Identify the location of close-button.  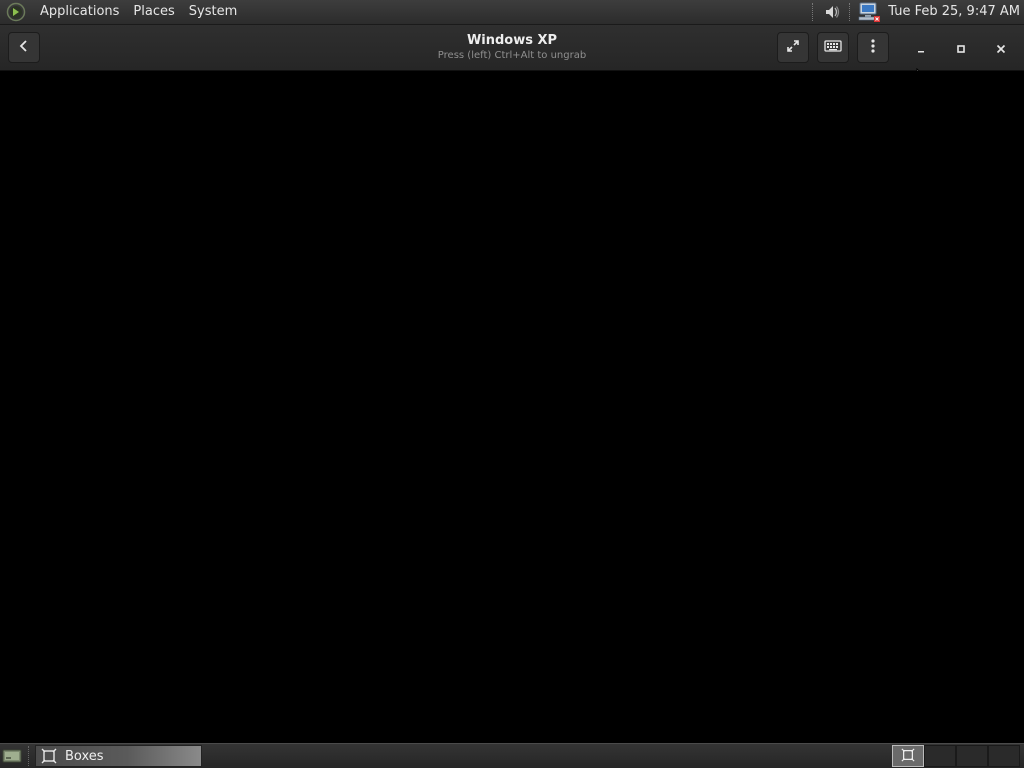
(1001, 48).